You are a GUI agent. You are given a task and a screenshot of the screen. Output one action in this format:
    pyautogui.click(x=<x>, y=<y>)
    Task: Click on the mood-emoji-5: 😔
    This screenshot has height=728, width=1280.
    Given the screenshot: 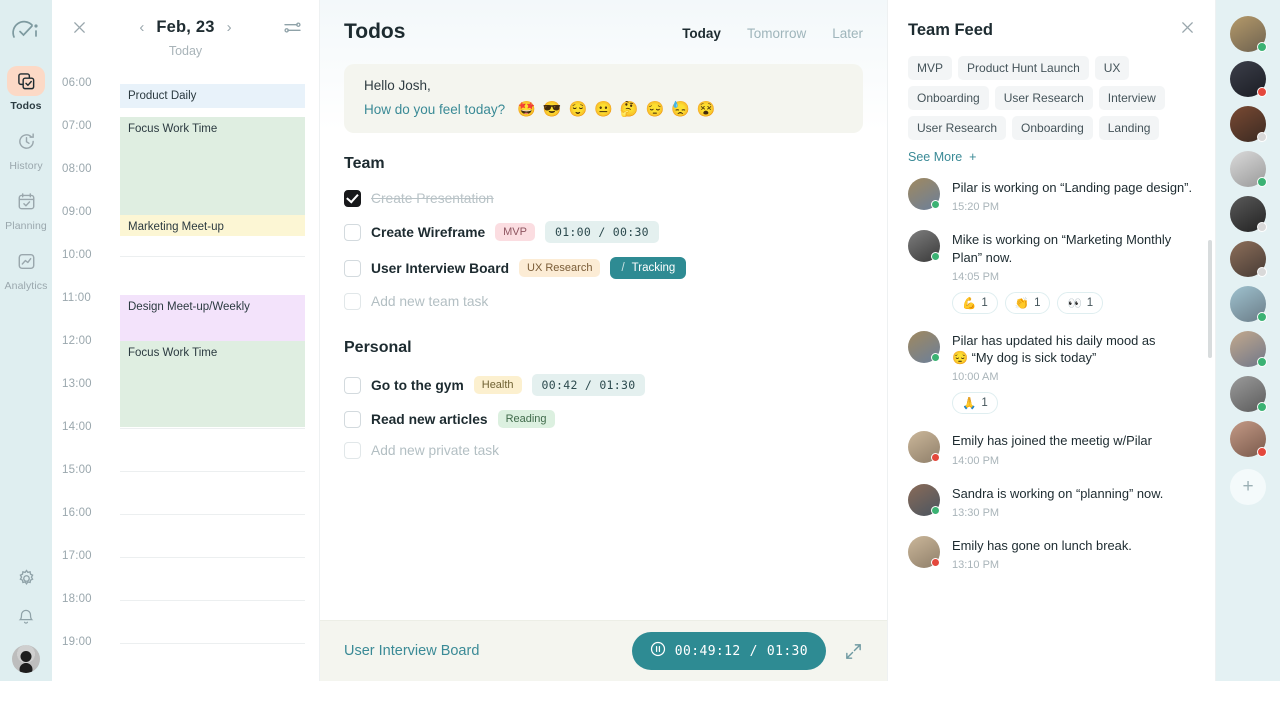 What is the action you would take?
    pyautogui.click(x=655, y=109)
    